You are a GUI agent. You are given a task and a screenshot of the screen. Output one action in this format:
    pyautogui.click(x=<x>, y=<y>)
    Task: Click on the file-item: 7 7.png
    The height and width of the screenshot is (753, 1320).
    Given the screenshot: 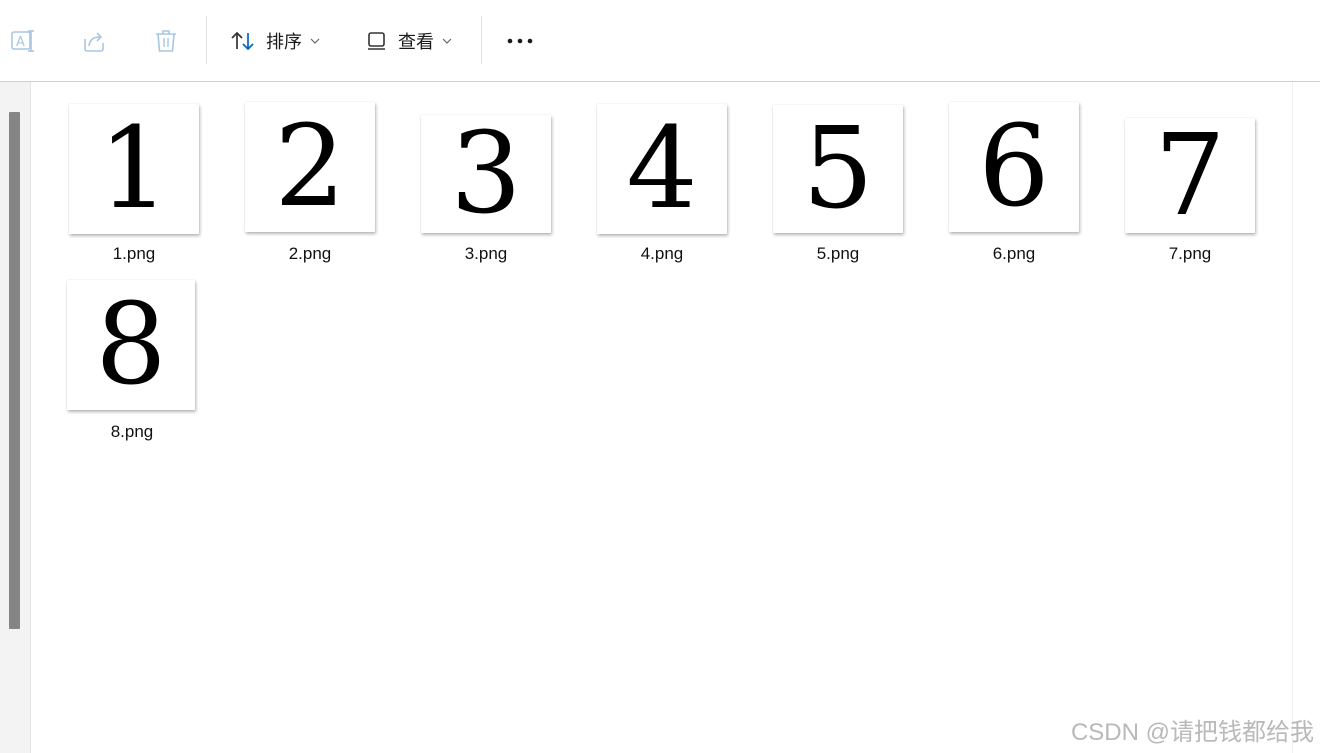 What is the action you would take?
    pyautogui.click(x=1190, y=187)
    